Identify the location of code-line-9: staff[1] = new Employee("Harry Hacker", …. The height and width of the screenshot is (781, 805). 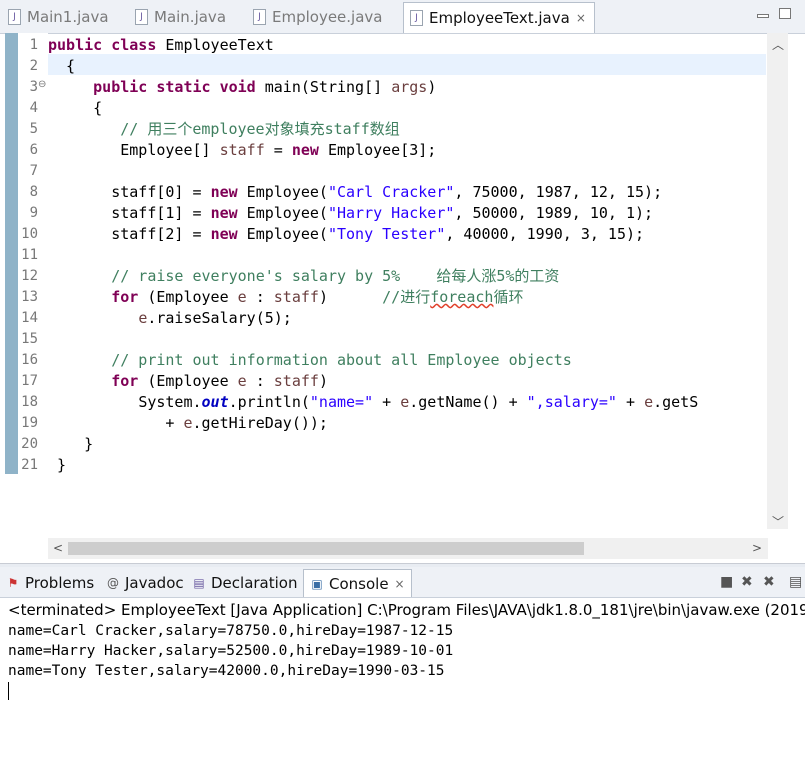
(382, 213).